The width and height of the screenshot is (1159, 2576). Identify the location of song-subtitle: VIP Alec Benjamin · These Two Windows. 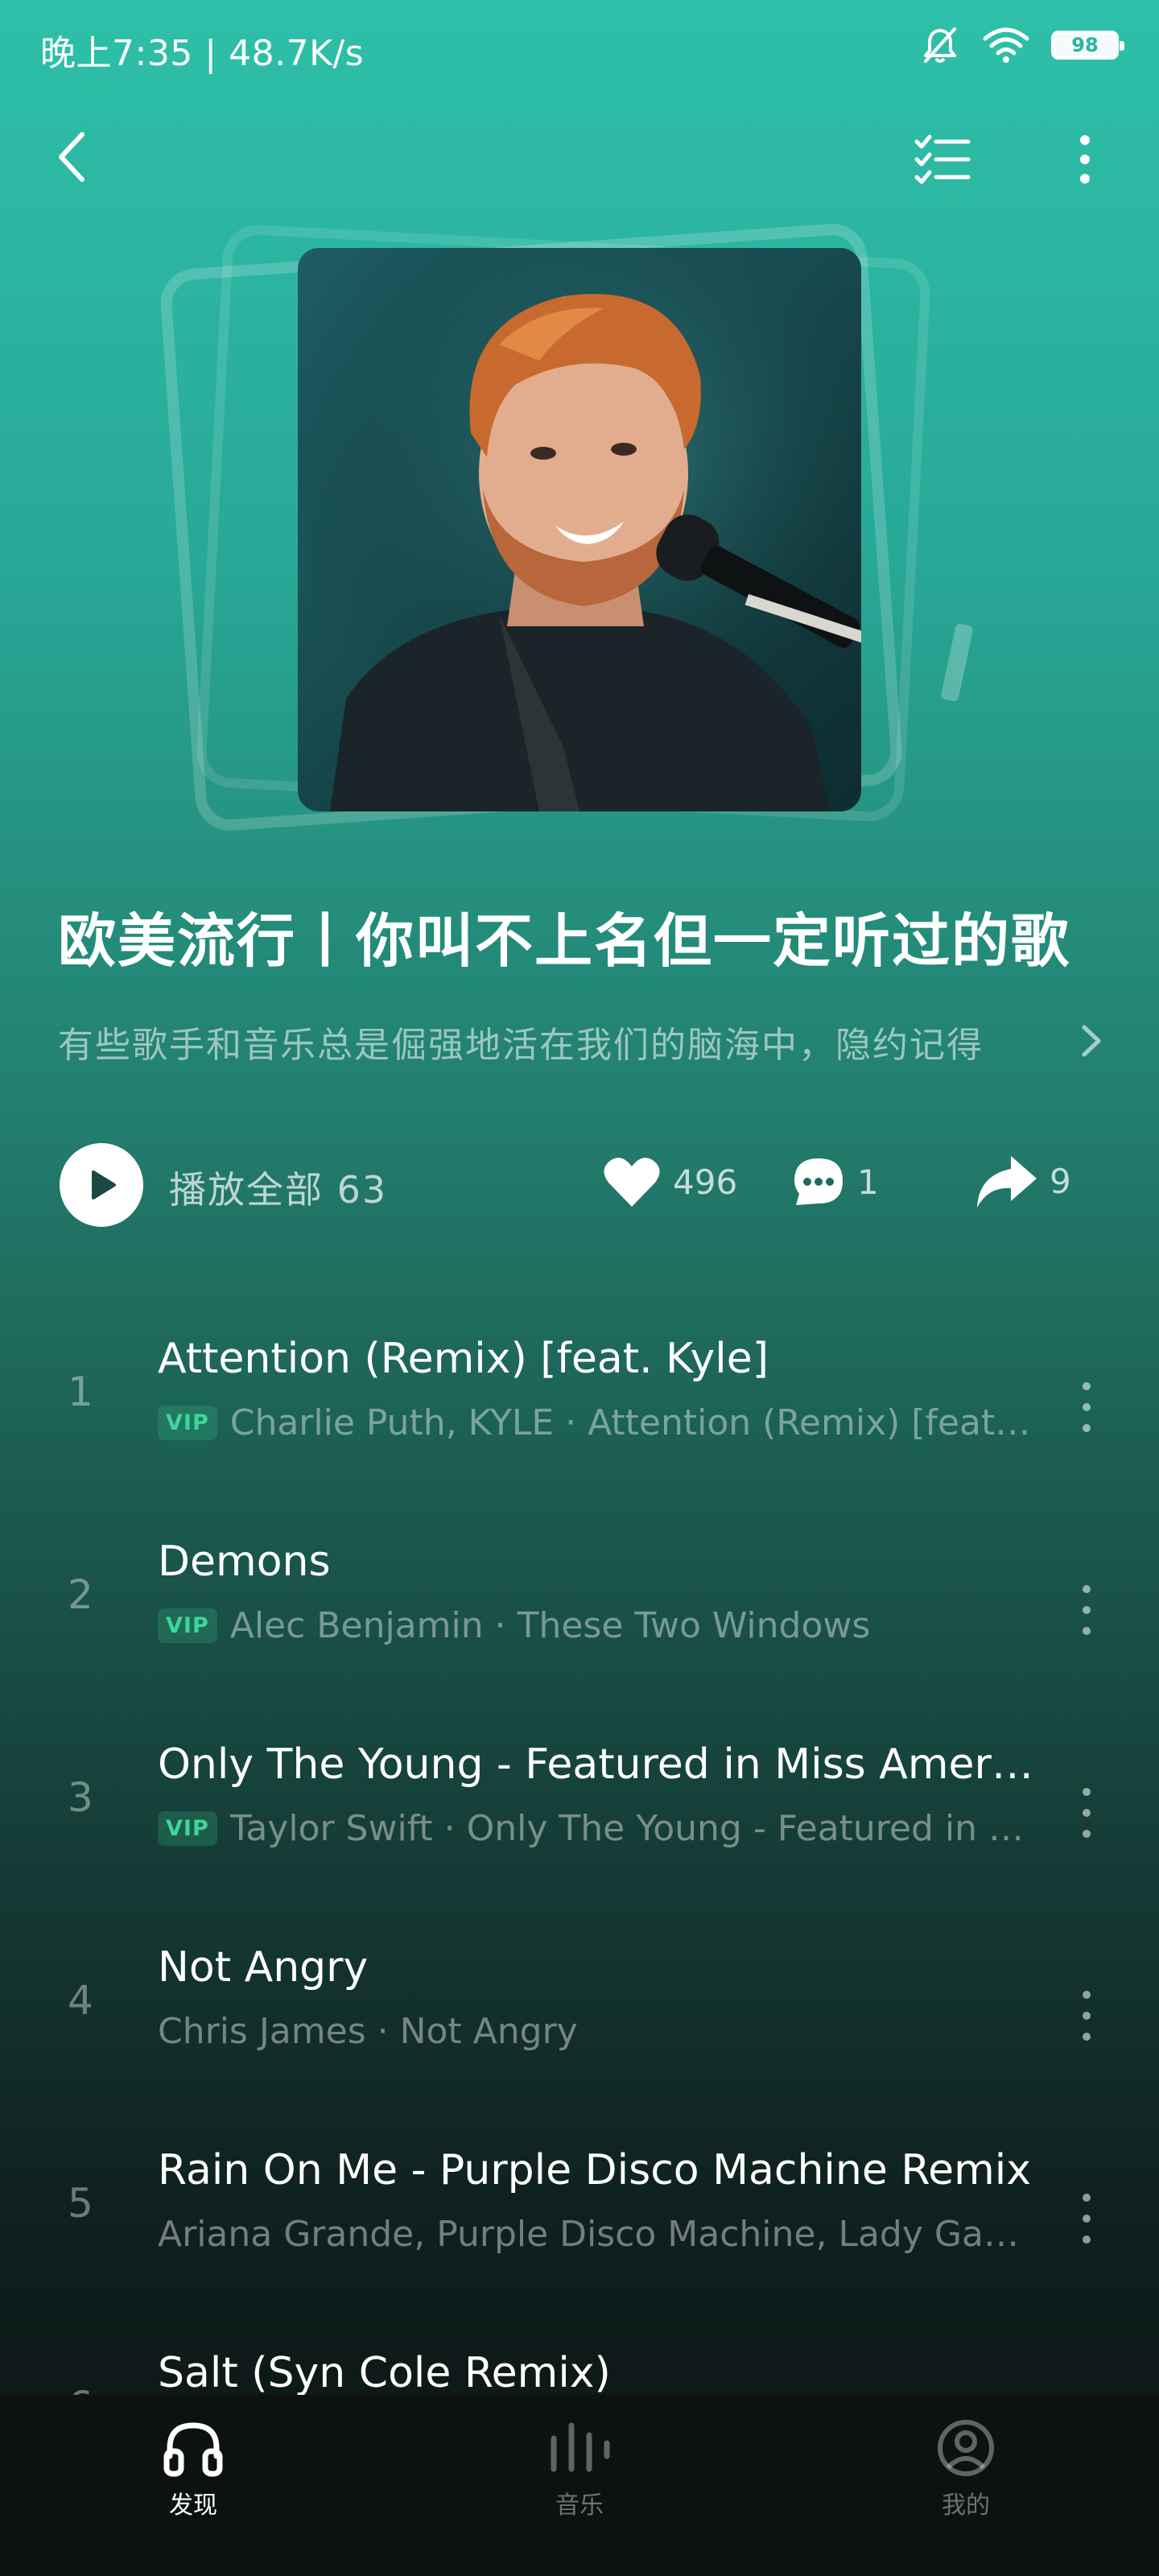
(596, 1625).